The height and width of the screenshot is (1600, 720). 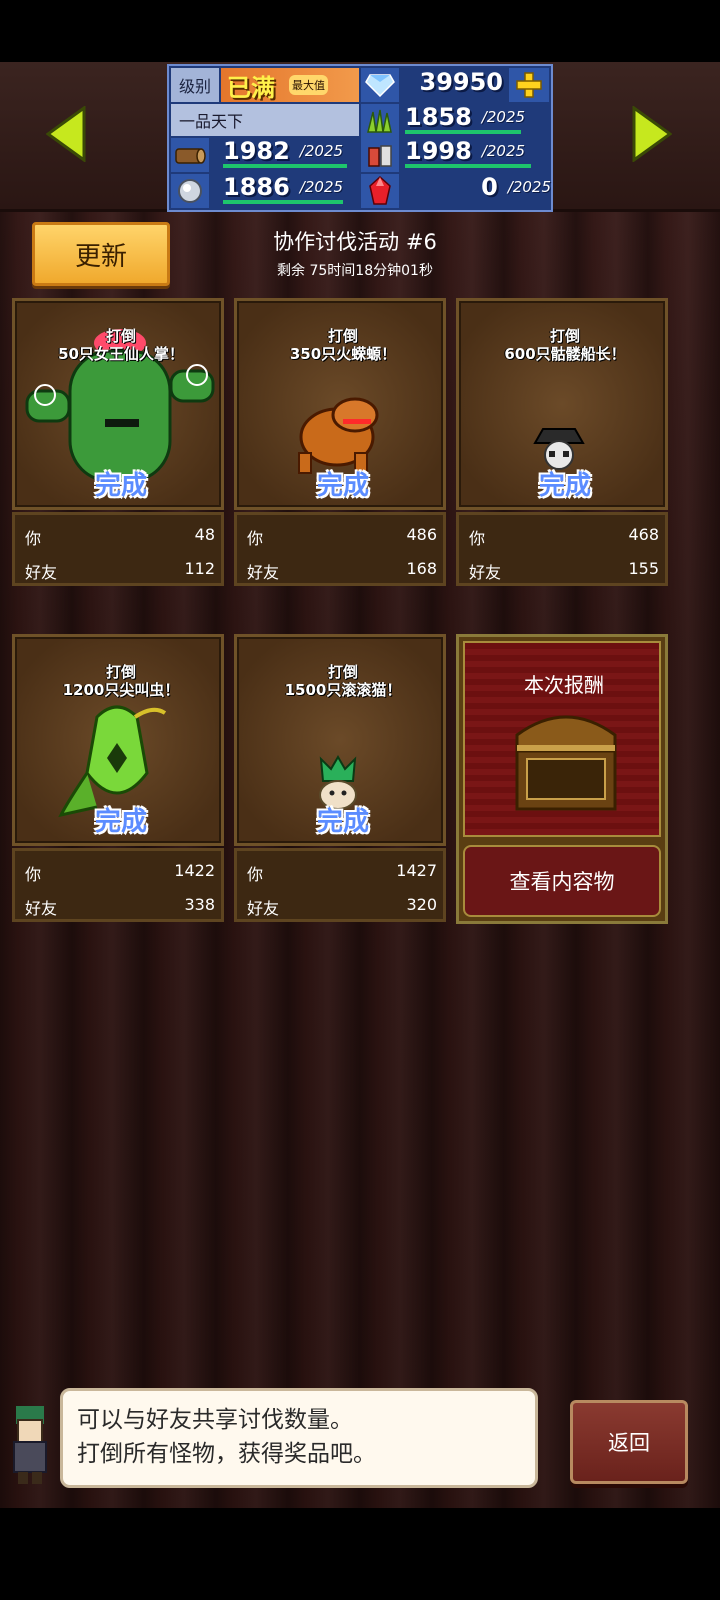 What do you see at coordinates (355, 271) in the screenshot?
I see `event-remaining-time: 剩余 75时间18分钟01秒` at bounding box center [355, 271].